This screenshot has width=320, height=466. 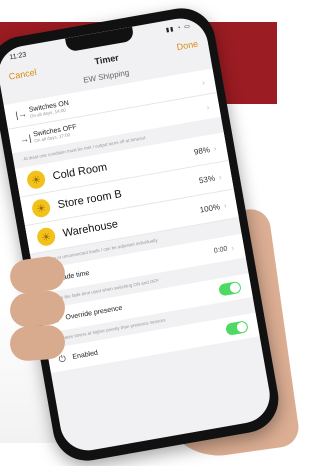 I want to click on page-title: Timer, so click(x=106, y=59).